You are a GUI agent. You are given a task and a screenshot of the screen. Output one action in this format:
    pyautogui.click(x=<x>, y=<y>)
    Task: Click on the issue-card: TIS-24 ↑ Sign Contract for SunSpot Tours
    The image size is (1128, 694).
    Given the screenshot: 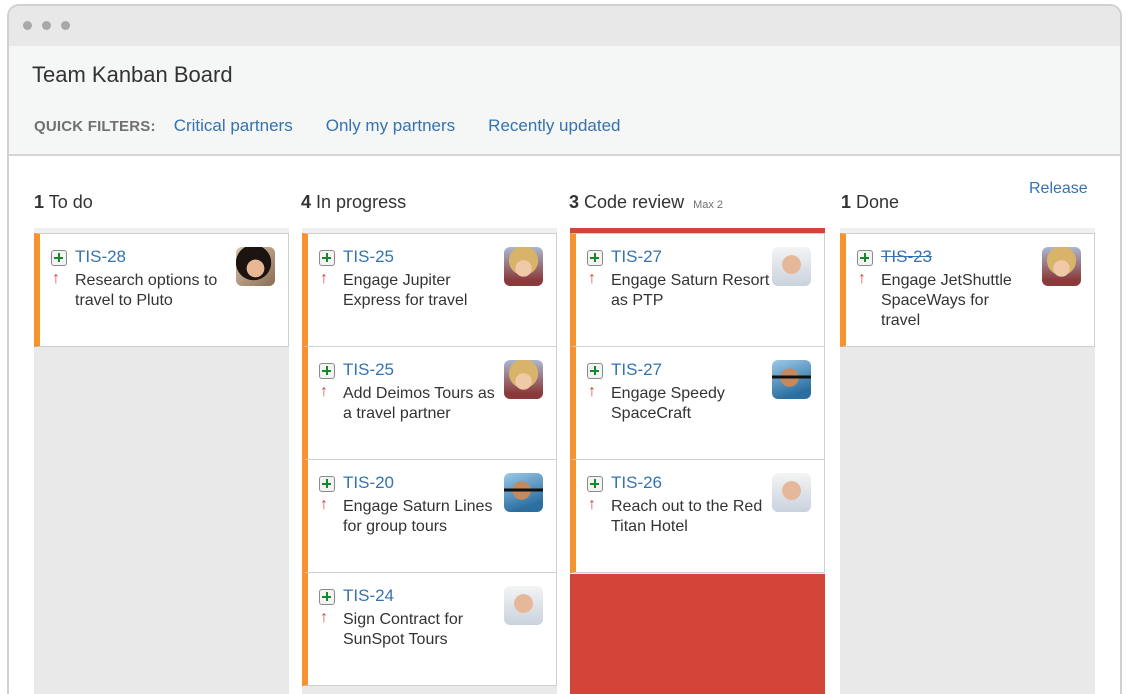 What is the action you would take?
    pyautogui.click(x=429, y=629)
    